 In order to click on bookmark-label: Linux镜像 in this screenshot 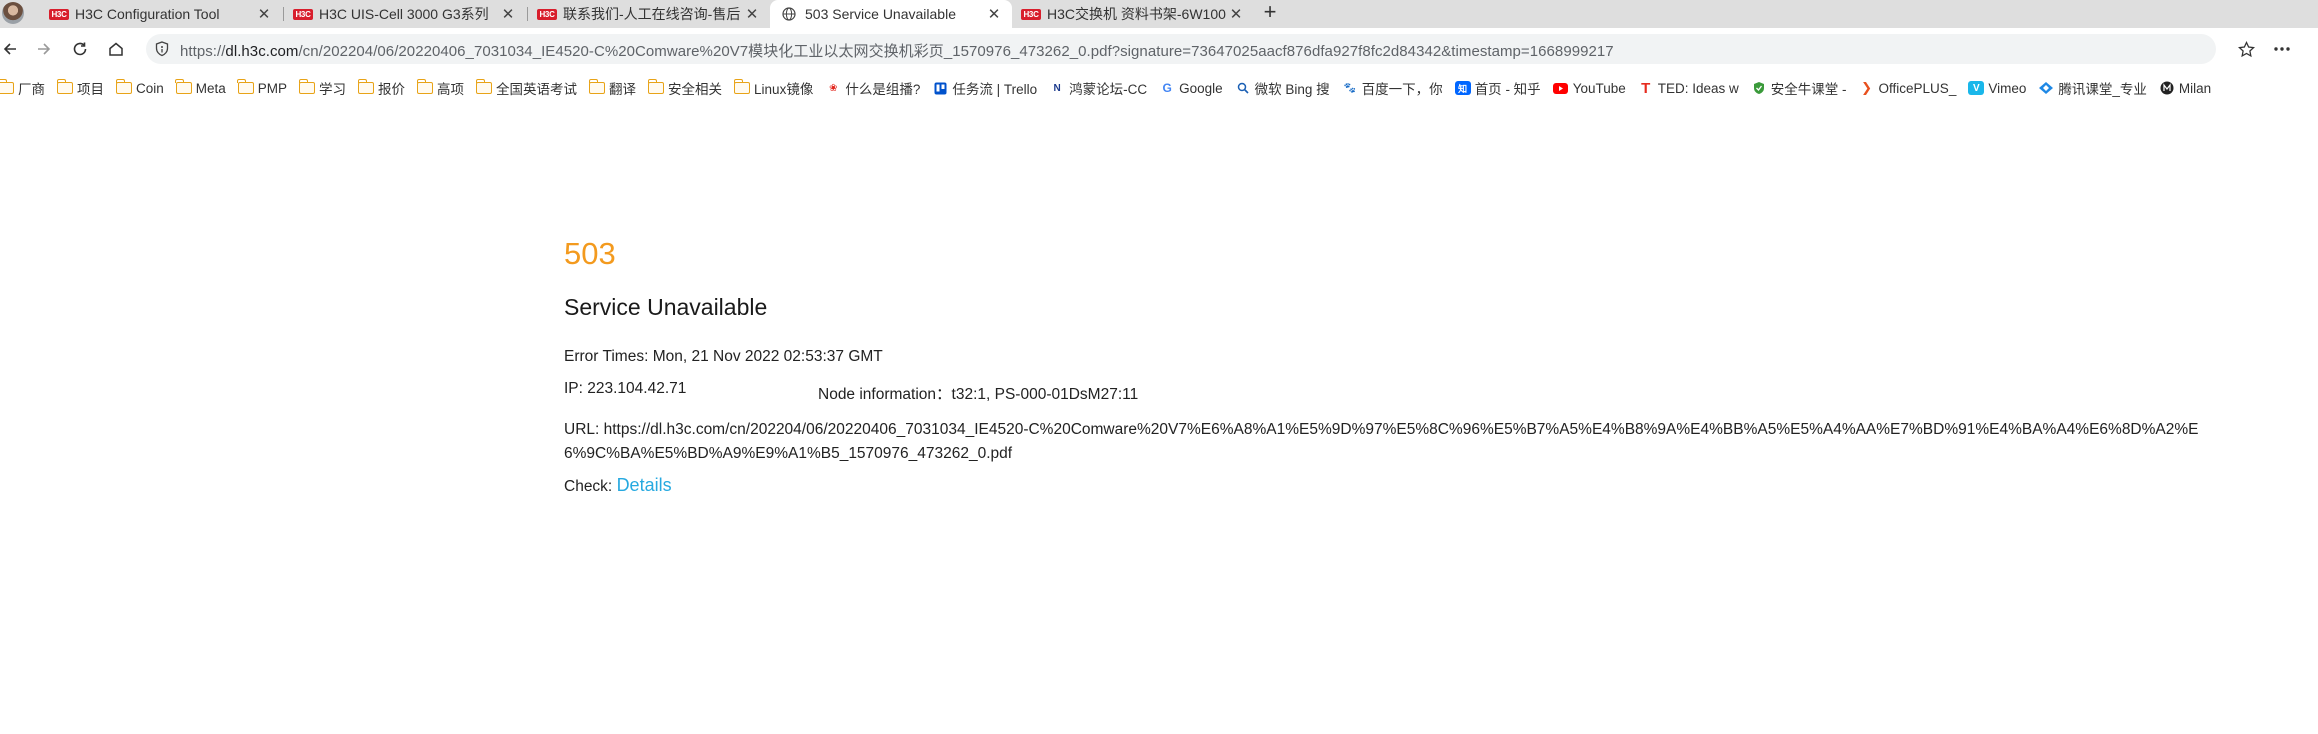, I will do `click(784, 89)`.